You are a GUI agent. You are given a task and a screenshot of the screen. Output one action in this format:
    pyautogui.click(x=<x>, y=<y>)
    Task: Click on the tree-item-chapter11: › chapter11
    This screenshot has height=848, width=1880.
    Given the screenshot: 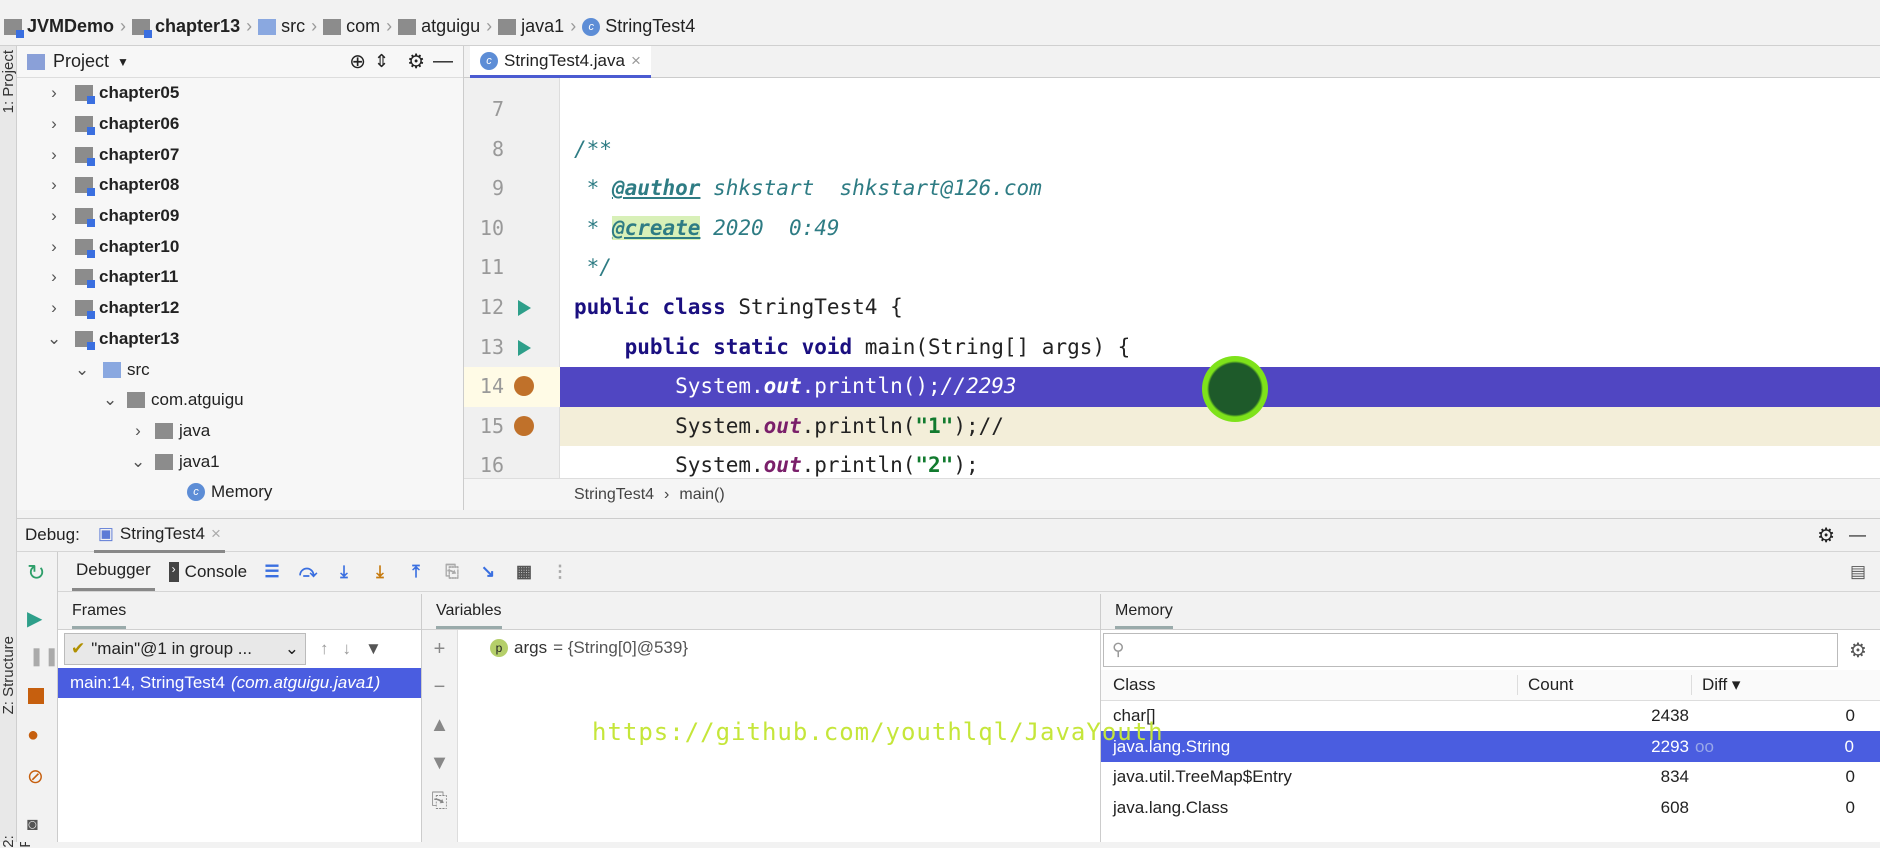 What is the action you would take?
    pyautogui.click(x=255, y=277)
    